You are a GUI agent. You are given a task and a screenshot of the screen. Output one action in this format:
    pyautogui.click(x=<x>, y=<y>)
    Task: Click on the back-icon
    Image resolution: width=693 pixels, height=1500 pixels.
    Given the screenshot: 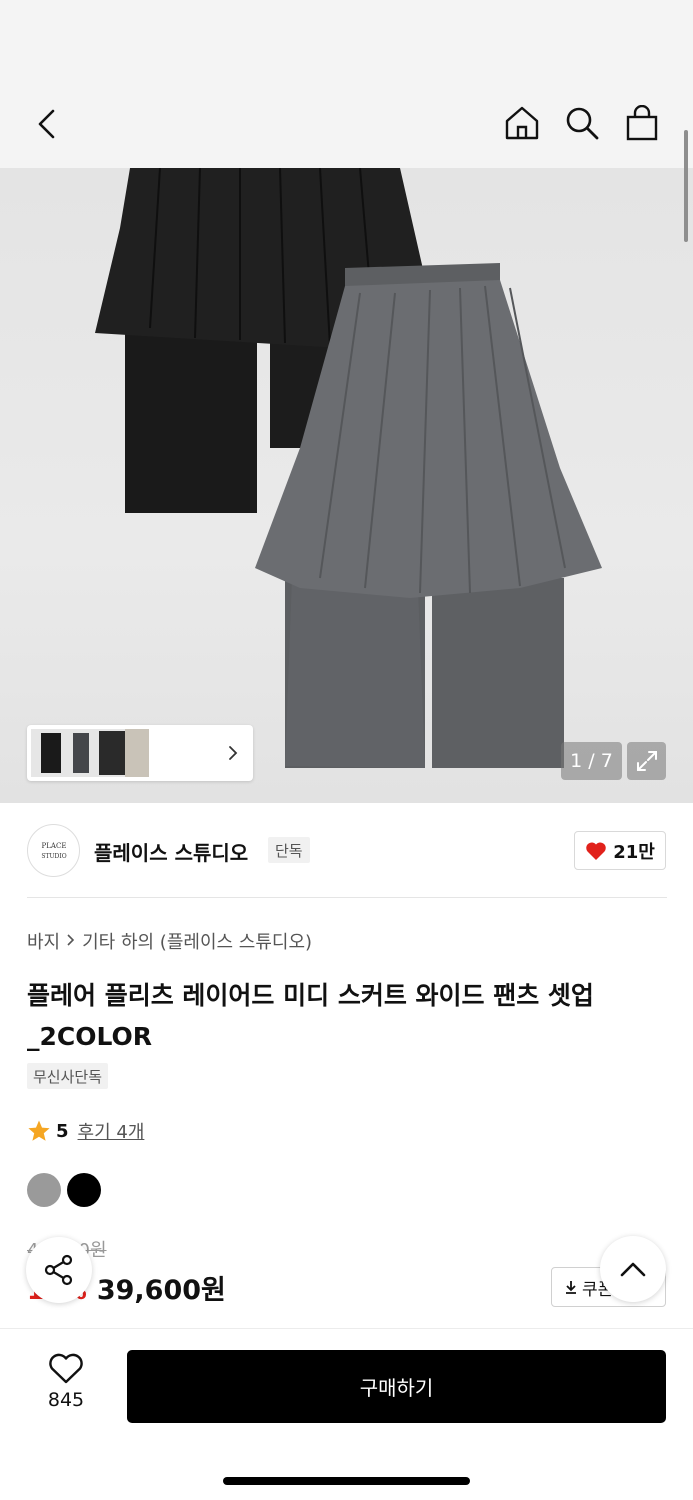 What is the action you would take?
    pyautogui.click(x=47, y=124)
    